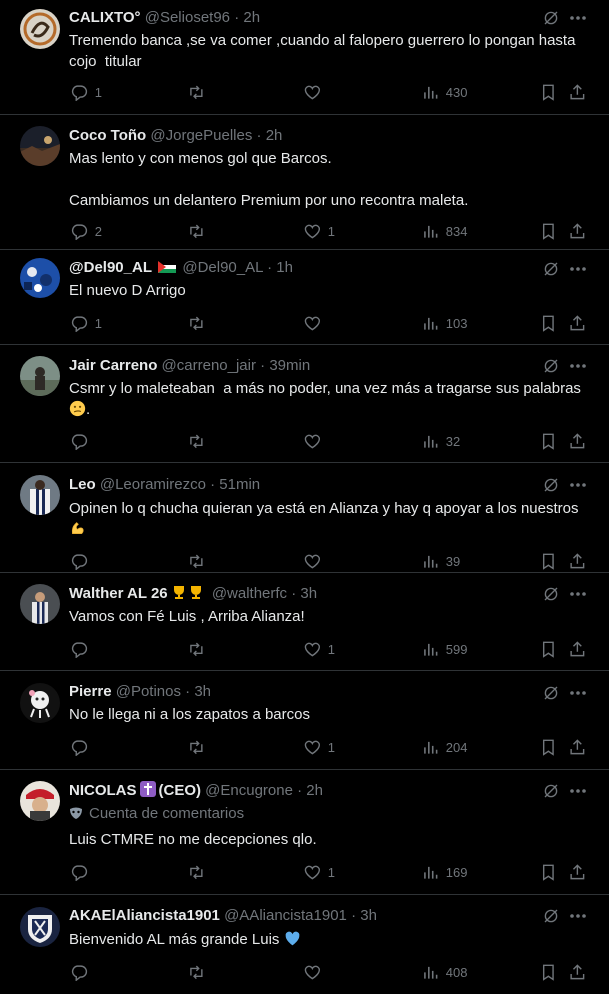 The image size is (609, 994). What do you see at coordinates (110, 267) in the screenshot?
I see `display-name: @Del90_AL` at bounding box center [110, 267].